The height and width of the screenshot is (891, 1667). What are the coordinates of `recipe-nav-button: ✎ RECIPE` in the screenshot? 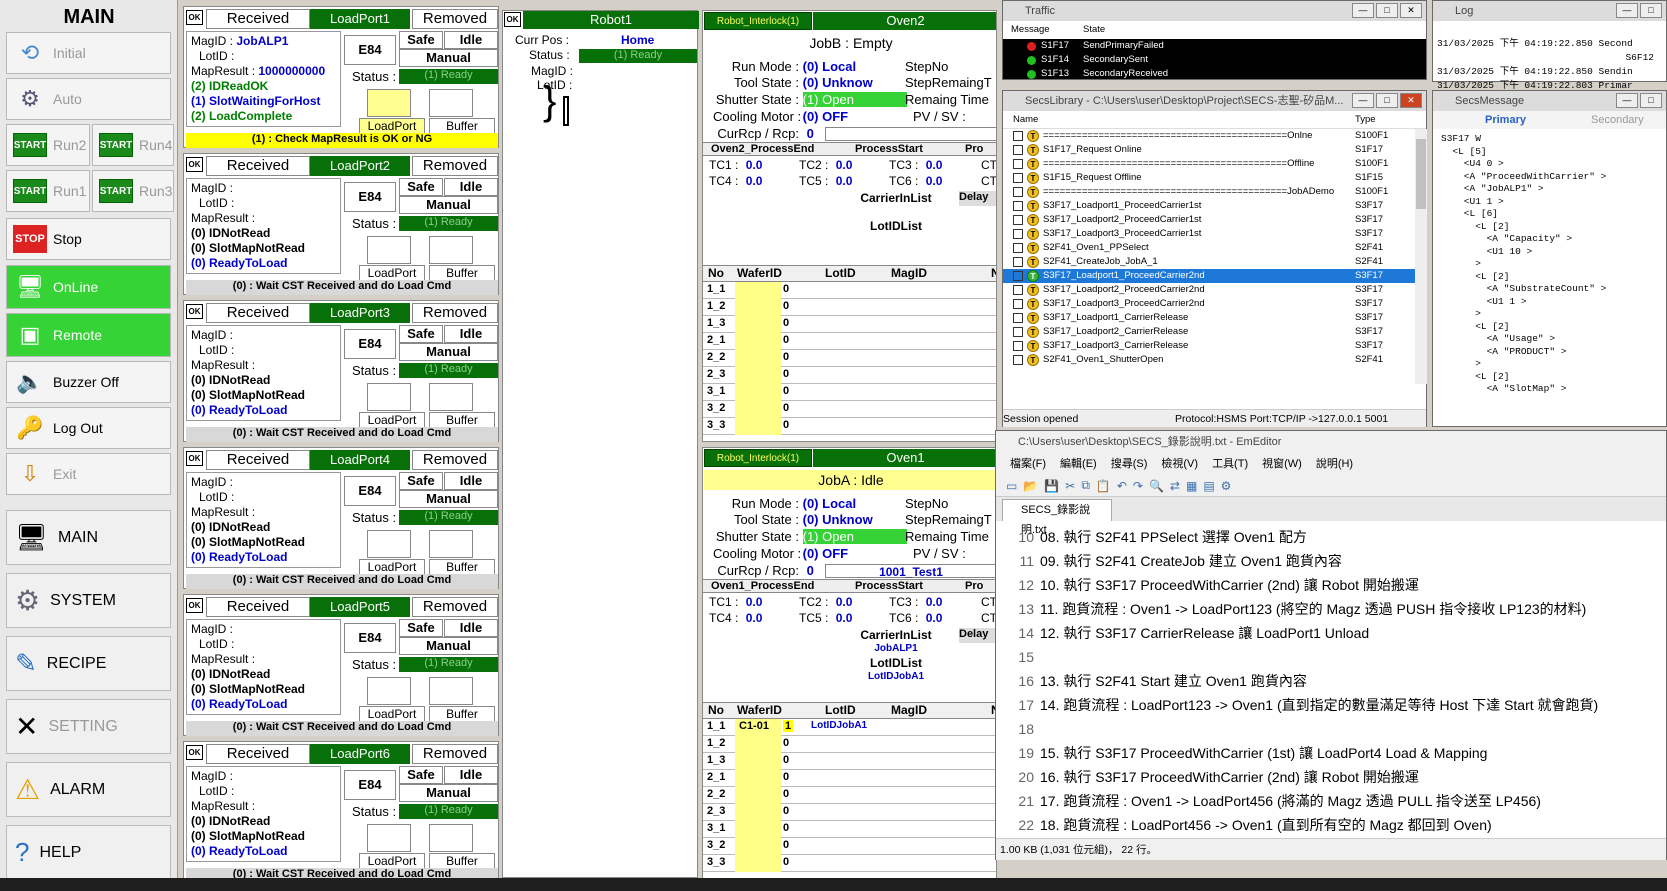 It's located at (88, 663).